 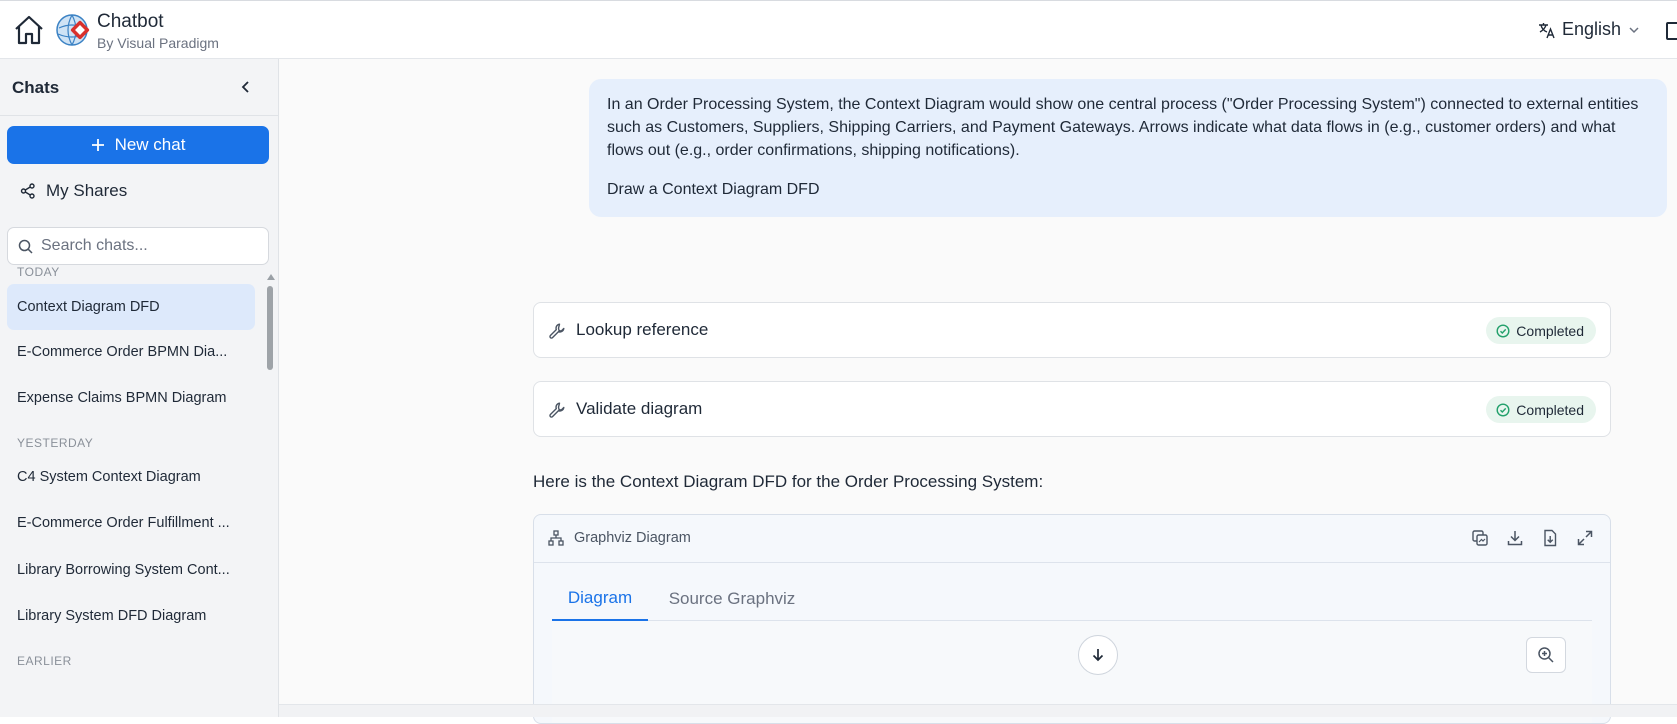 I want to click on collapse-sidebar-button, so click(x=246, y=87).